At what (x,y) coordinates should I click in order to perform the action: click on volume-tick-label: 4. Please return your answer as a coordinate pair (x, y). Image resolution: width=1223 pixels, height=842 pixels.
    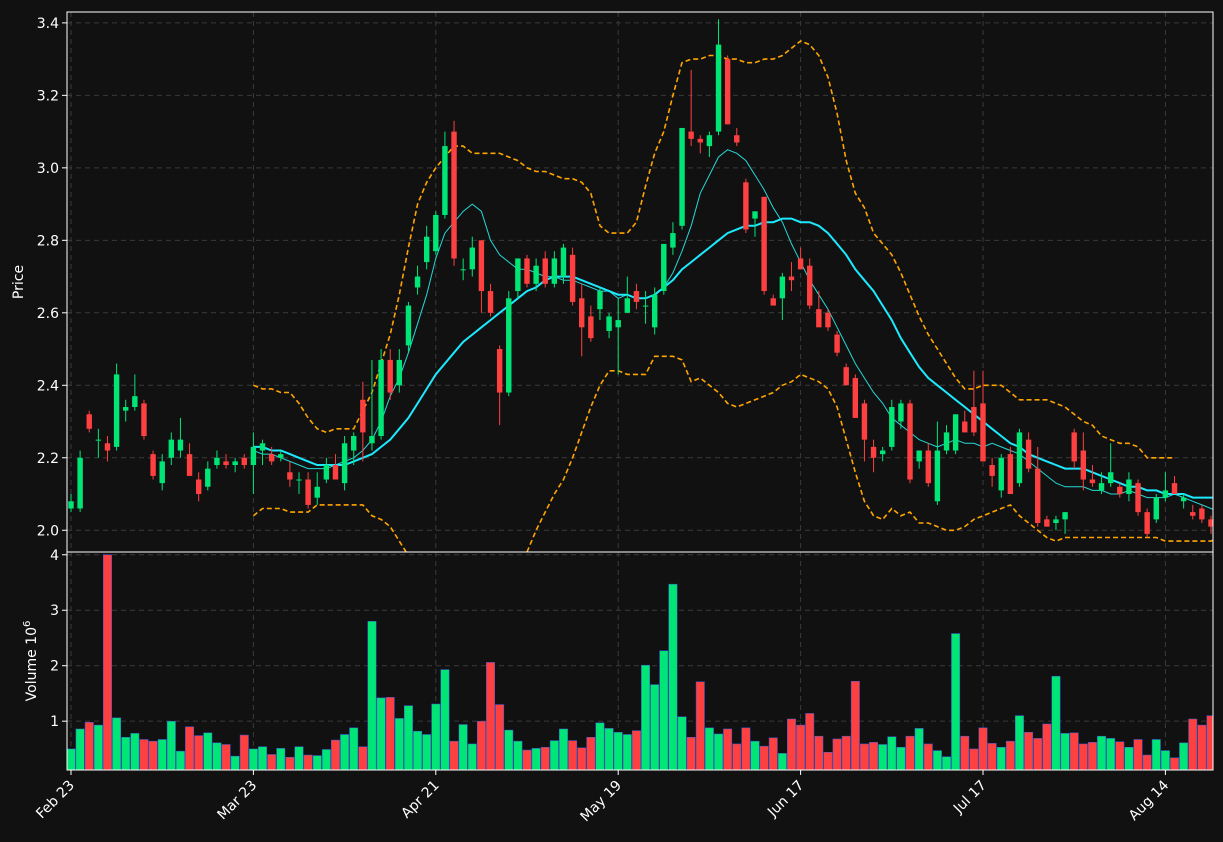
    Looking at the image, I should click on (54, 556).